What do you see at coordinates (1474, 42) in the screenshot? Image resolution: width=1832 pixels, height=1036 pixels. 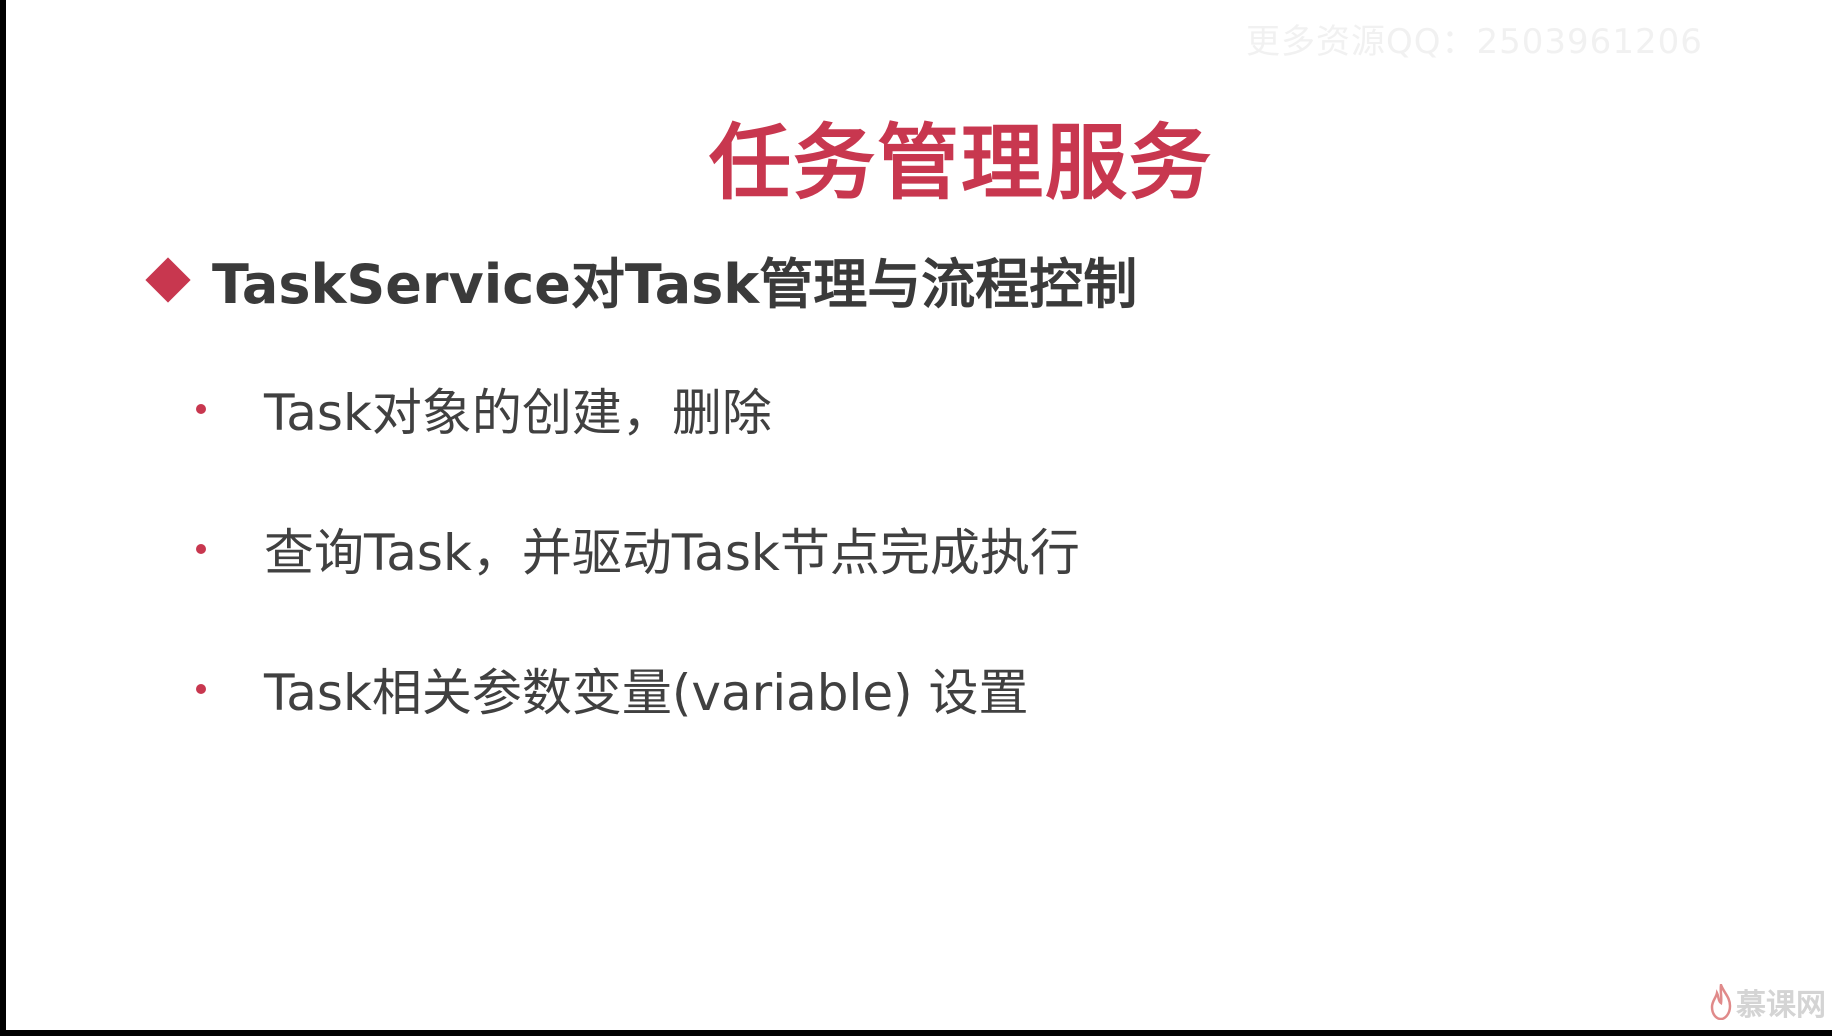 I see `watermark-text: 更多资源QQ：2503961206` at bounding box center [1474, 42].